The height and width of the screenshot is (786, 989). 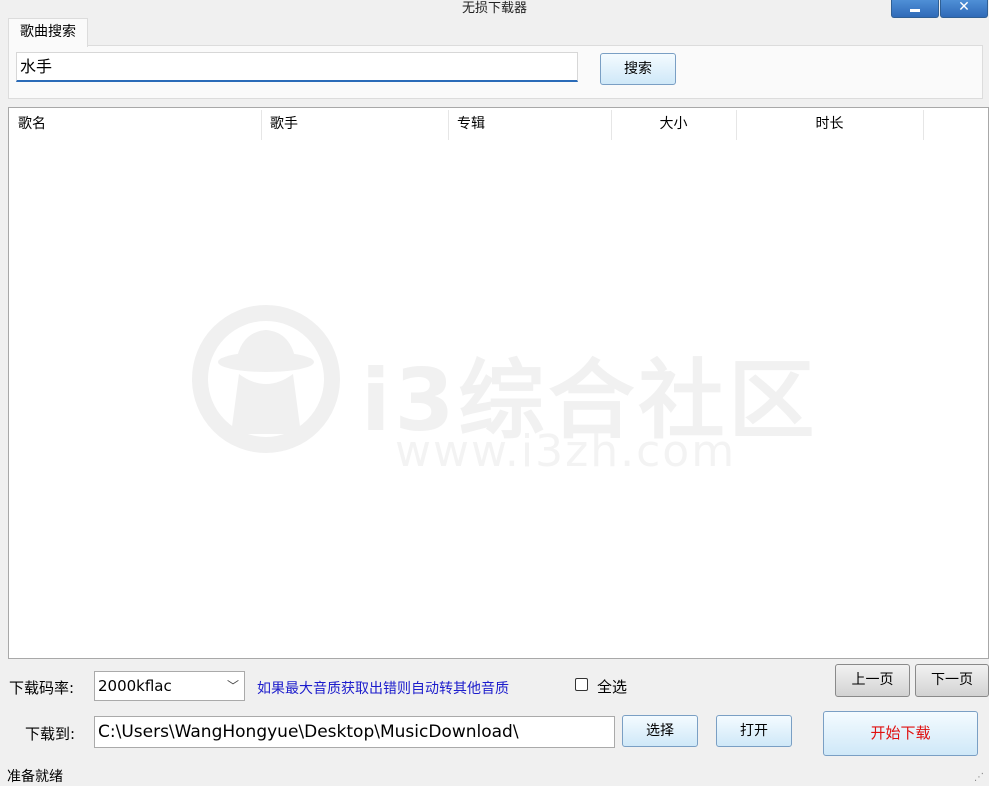 What do you see at coordinates (673, 124) in the screenshot?
I see `column-header-size: 大小` at bounding box center [673, 124].